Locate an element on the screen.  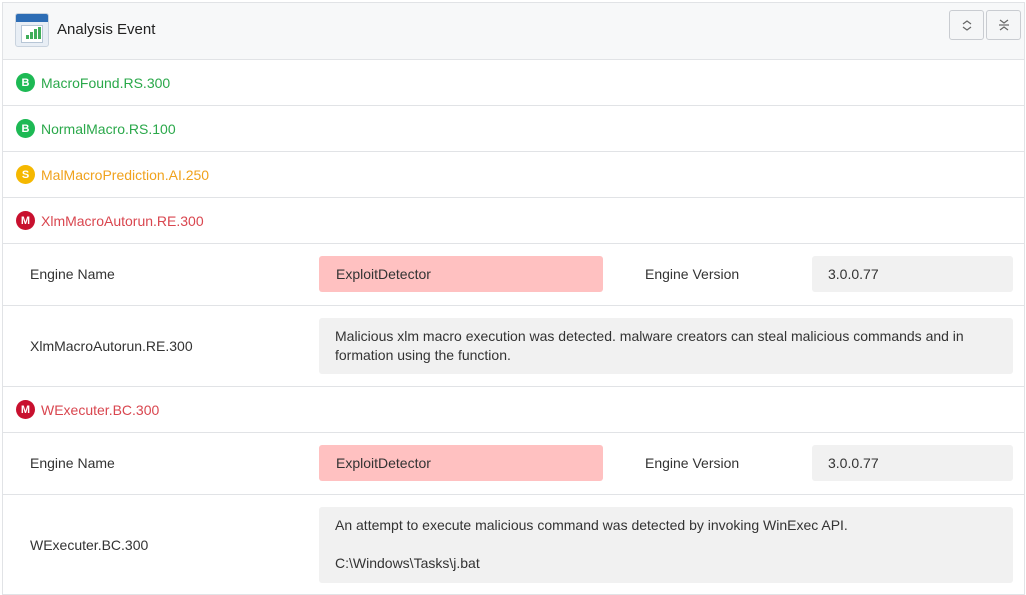
rule-name: XlmMacroAutorun.RE.300 is located at coordinates (122, 220).